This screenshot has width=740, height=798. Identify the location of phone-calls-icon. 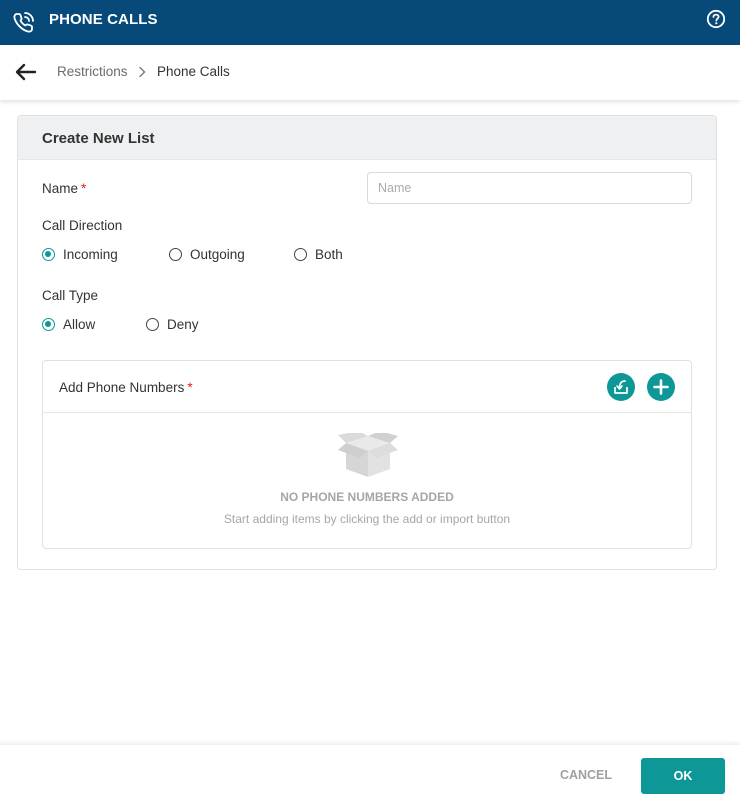
(23, 22).